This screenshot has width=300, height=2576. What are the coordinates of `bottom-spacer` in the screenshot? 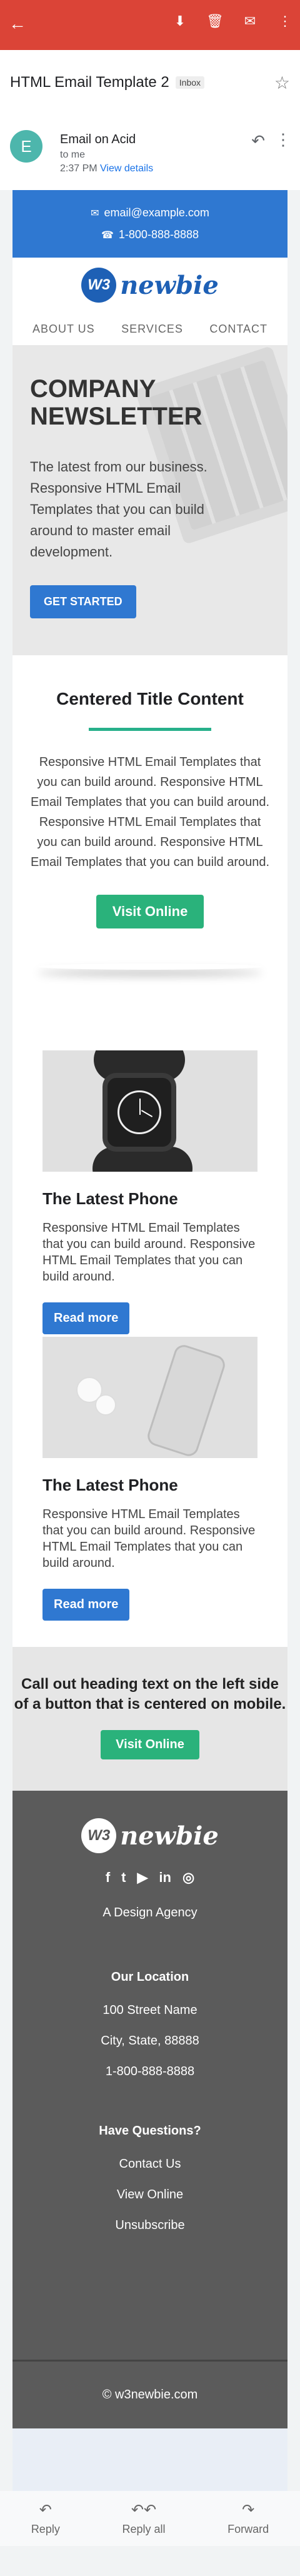 It's located at (150, 2459).